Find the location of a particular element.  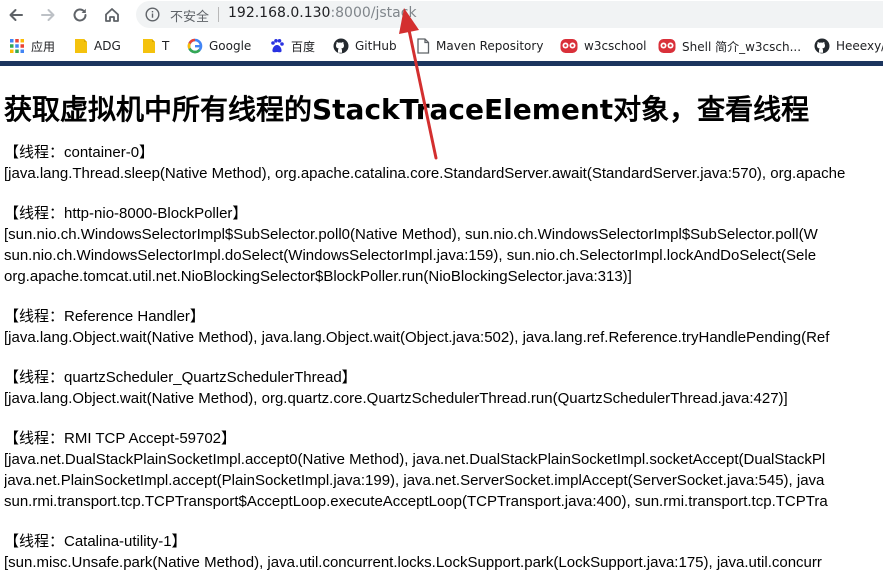

back-button is located at coordinates (16, 15).